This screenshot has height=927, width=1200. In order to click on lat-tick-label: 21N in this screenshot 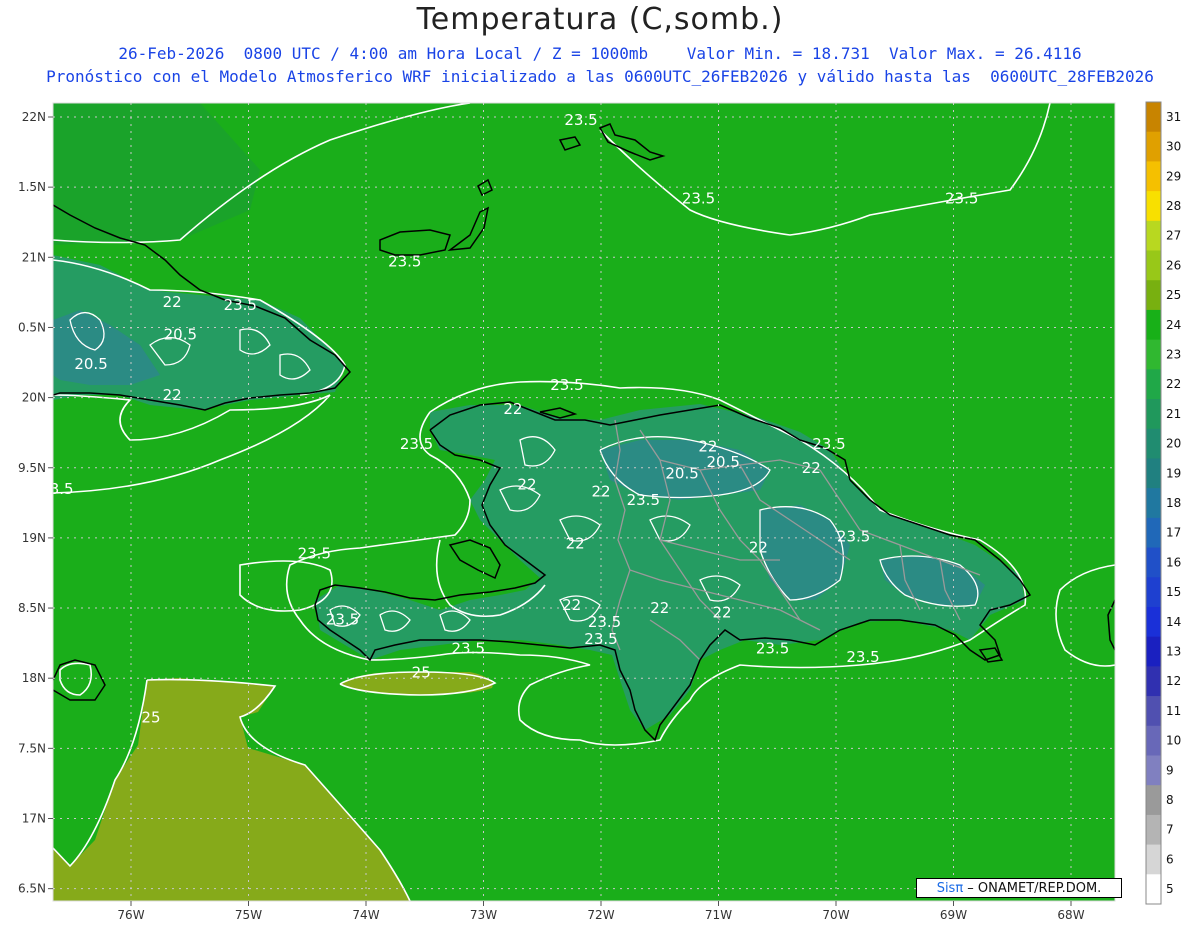, I will do `click(34, 257)`.